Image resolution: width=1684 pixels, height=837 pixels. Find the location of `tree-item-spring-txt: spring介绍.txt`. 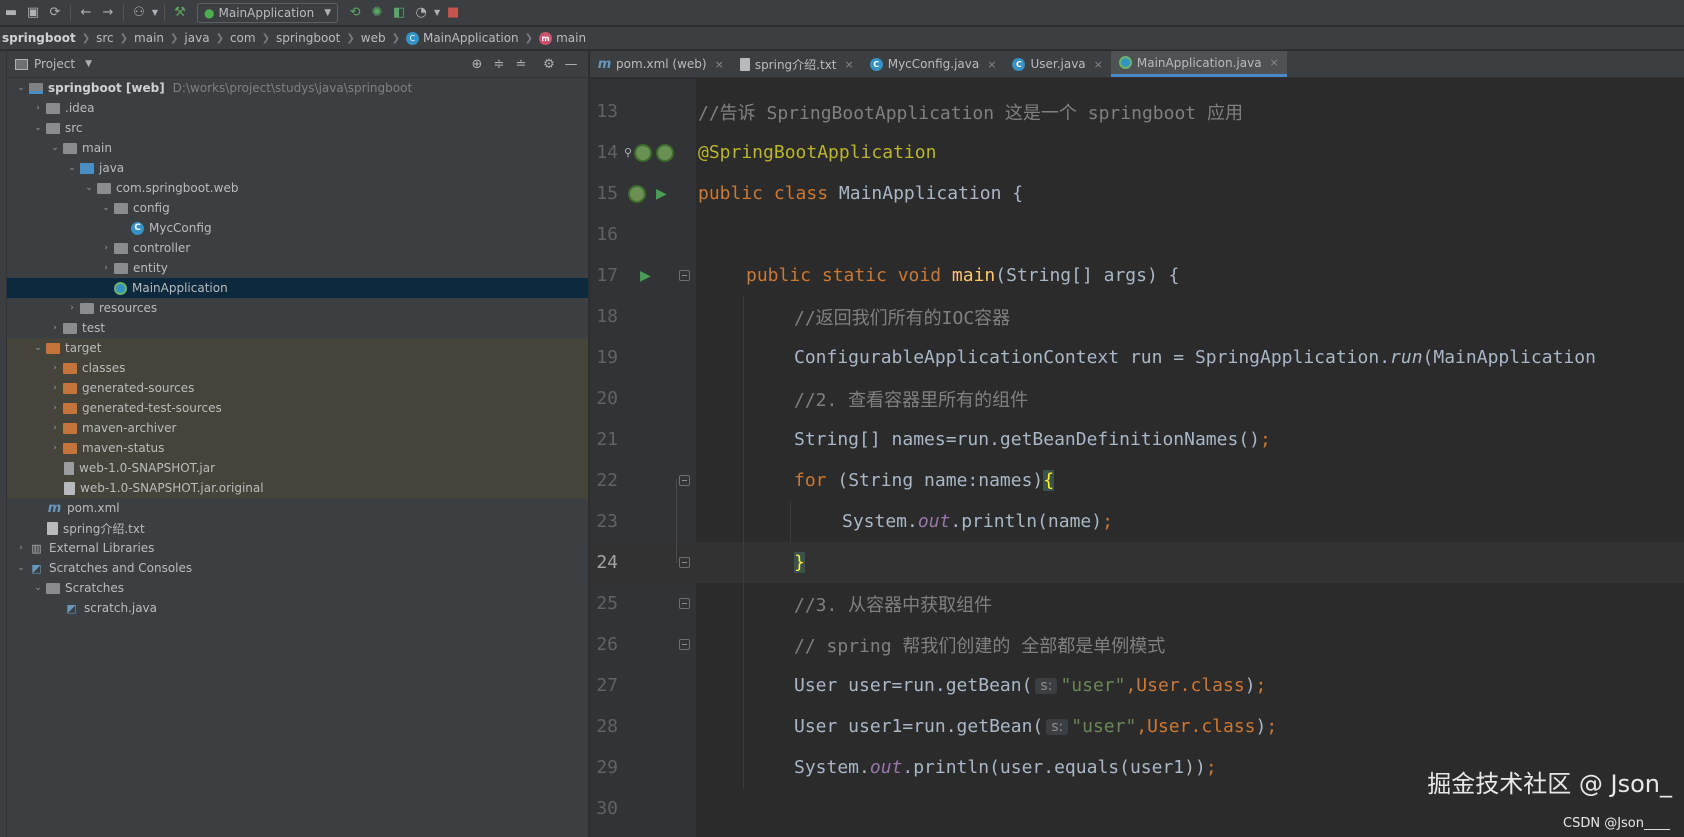

tree-item-spring-txt: spring介绍.txt is located at coordinates (297, 528).